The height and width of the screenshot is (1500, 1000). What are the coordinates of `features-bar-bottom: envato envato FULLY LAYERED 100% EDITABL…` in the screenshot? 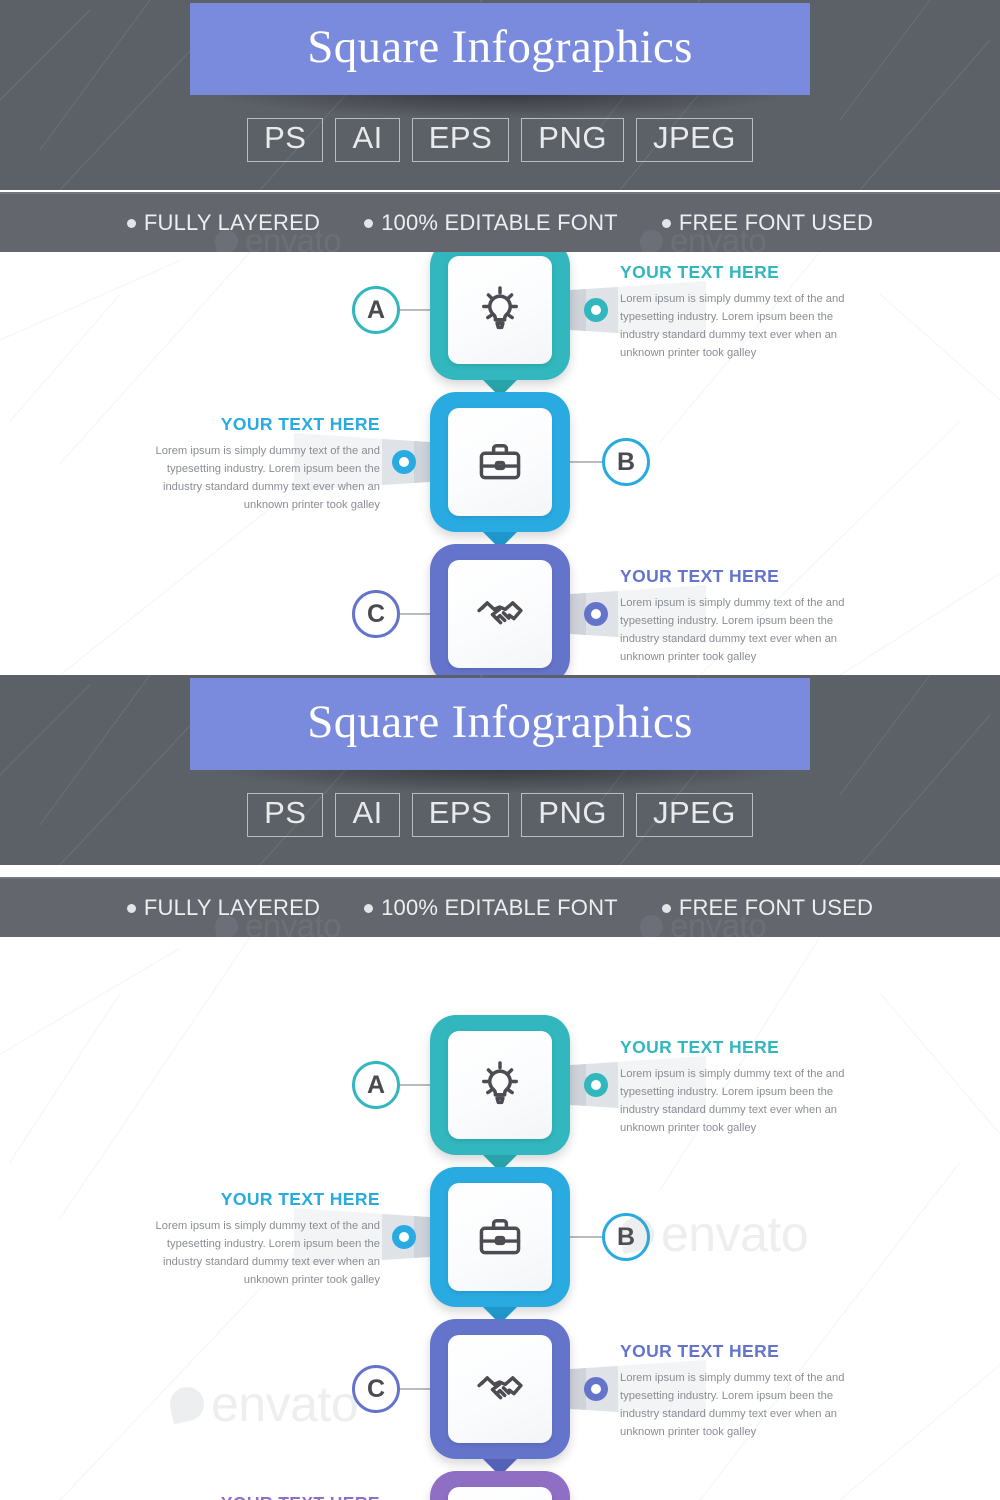 It's located at (500, 907).